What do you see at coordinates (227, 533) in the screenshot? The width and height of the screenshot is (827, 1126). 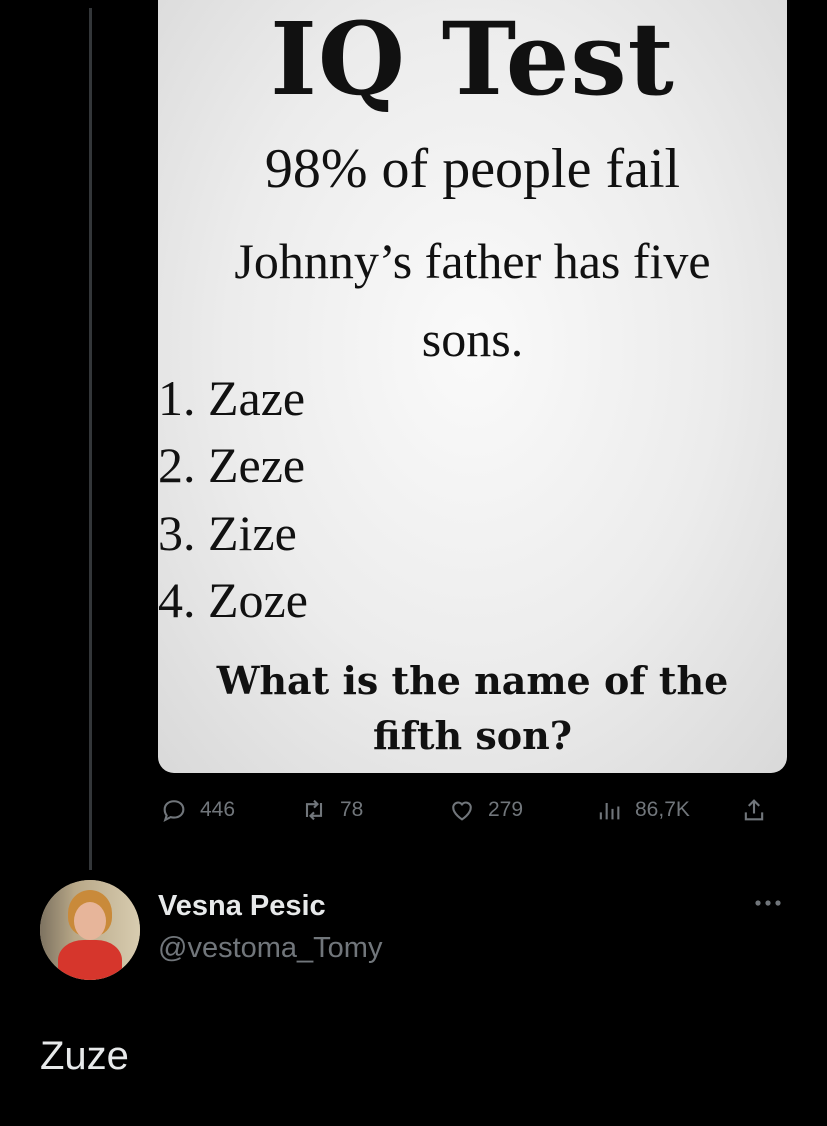 I see `son-item: 3. Zize` at bounding box center [227, 533].